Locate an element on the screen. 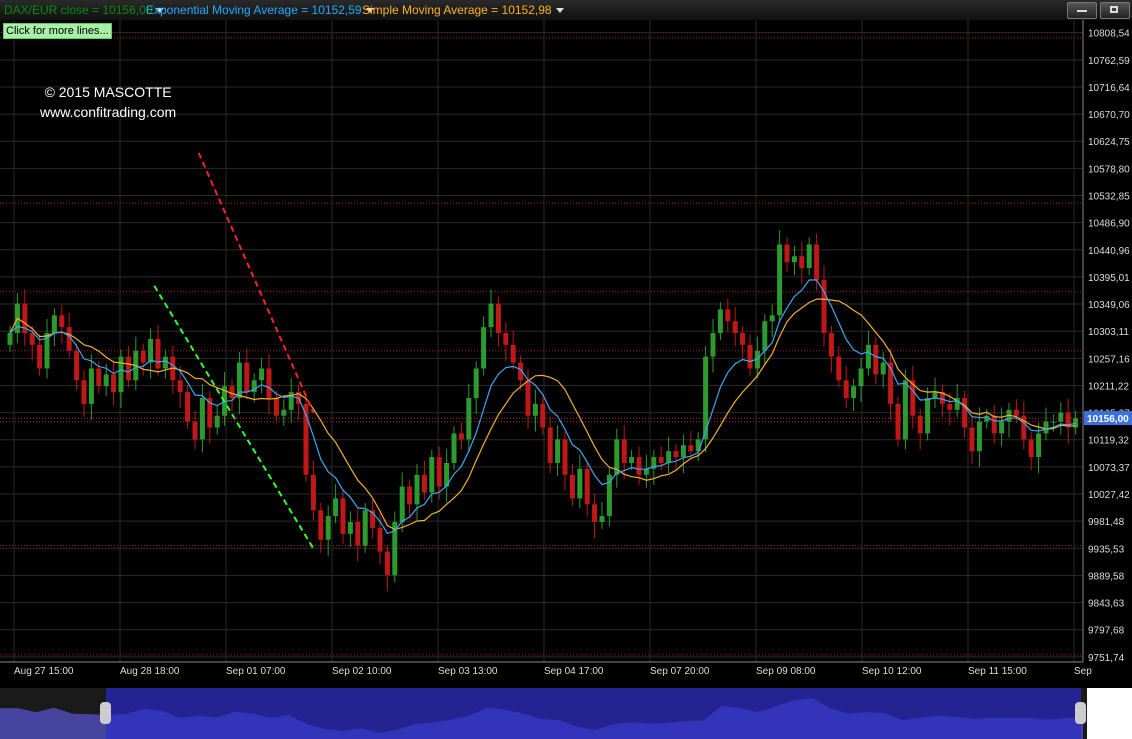  y-tick-label: 10395,01 is located at coordinates (1109, 278).